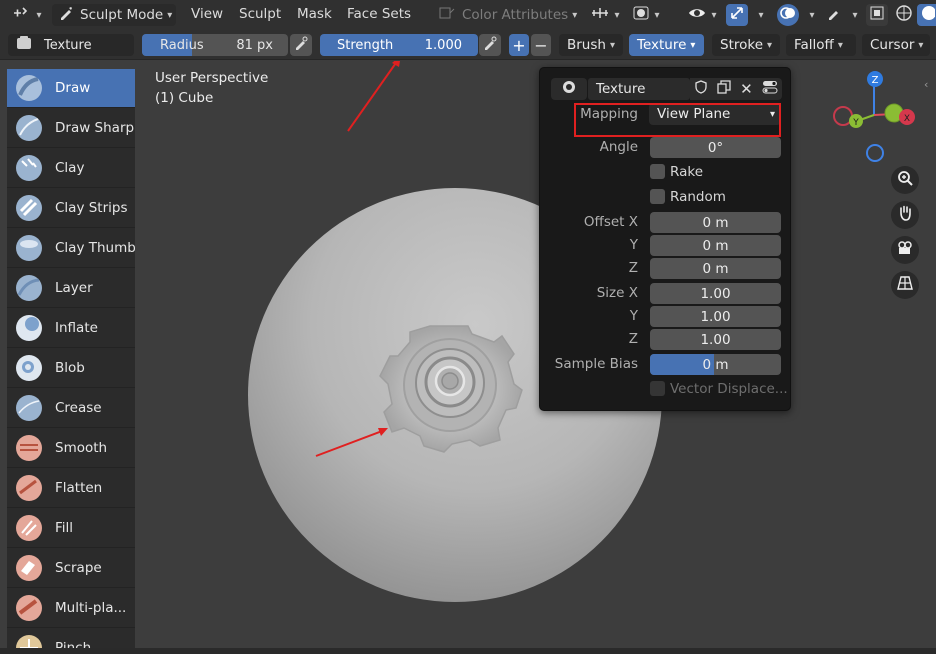  I want to click on clay-strips-brush-icon, so click(29, 208).